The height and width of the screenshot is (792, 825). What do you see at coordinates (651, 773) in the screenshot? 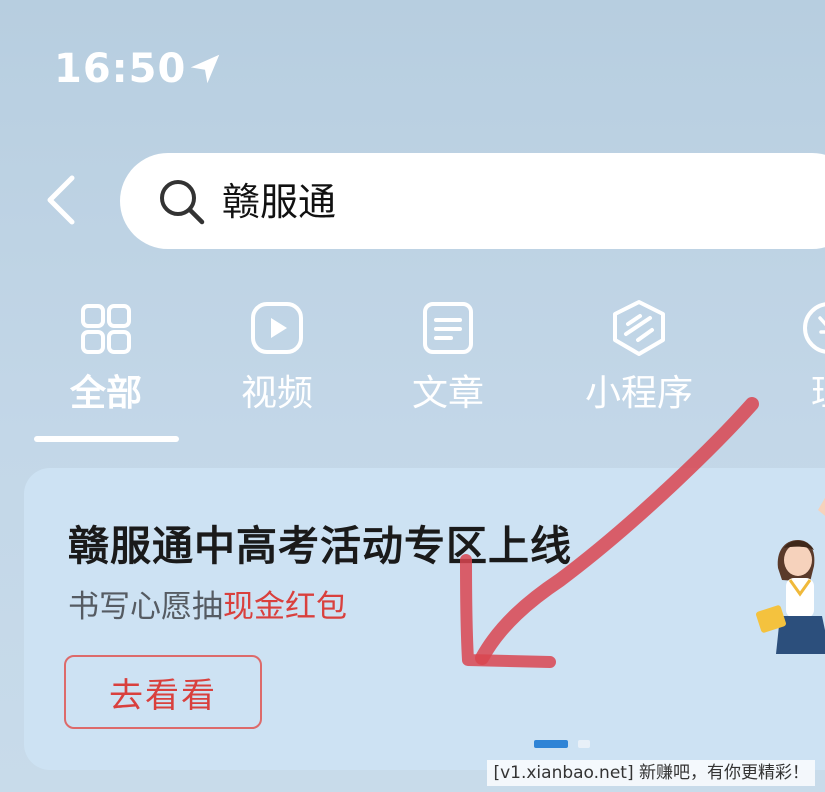
I see `watermark: [v1.xianbao.net] 新赚吧，有你更精彩！` at bounding box center [651, 773].